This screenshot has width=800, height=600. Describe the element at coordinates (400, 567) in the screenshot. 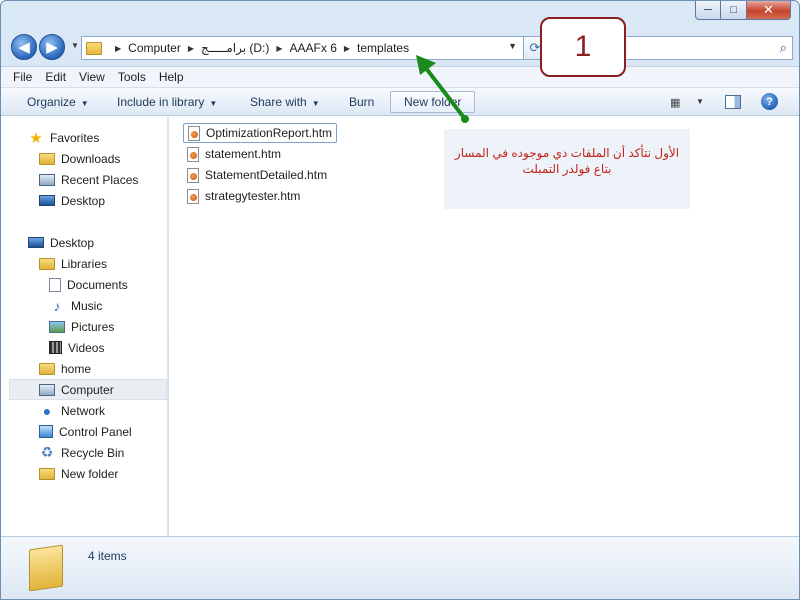

I see `details-pane: 4 items` at that location.